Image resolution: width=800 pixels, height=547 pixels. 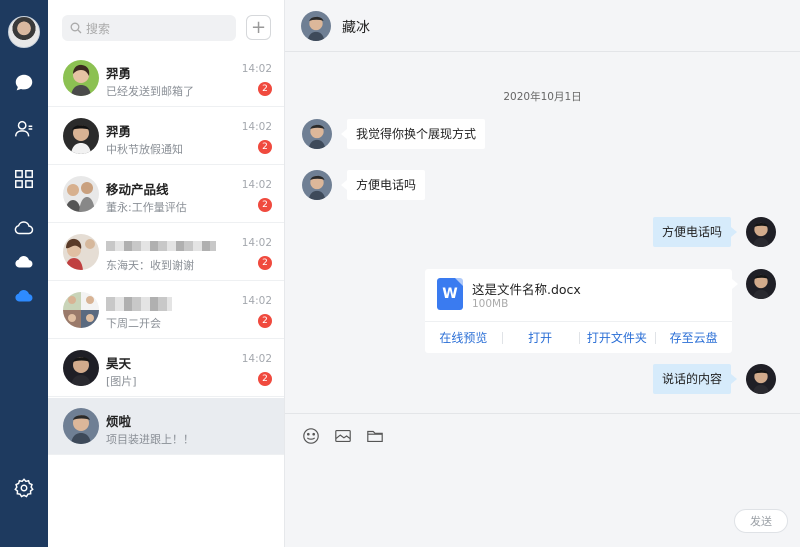 I want to click on conversation-preview: 下周二开会, so click(x=133, y=323).